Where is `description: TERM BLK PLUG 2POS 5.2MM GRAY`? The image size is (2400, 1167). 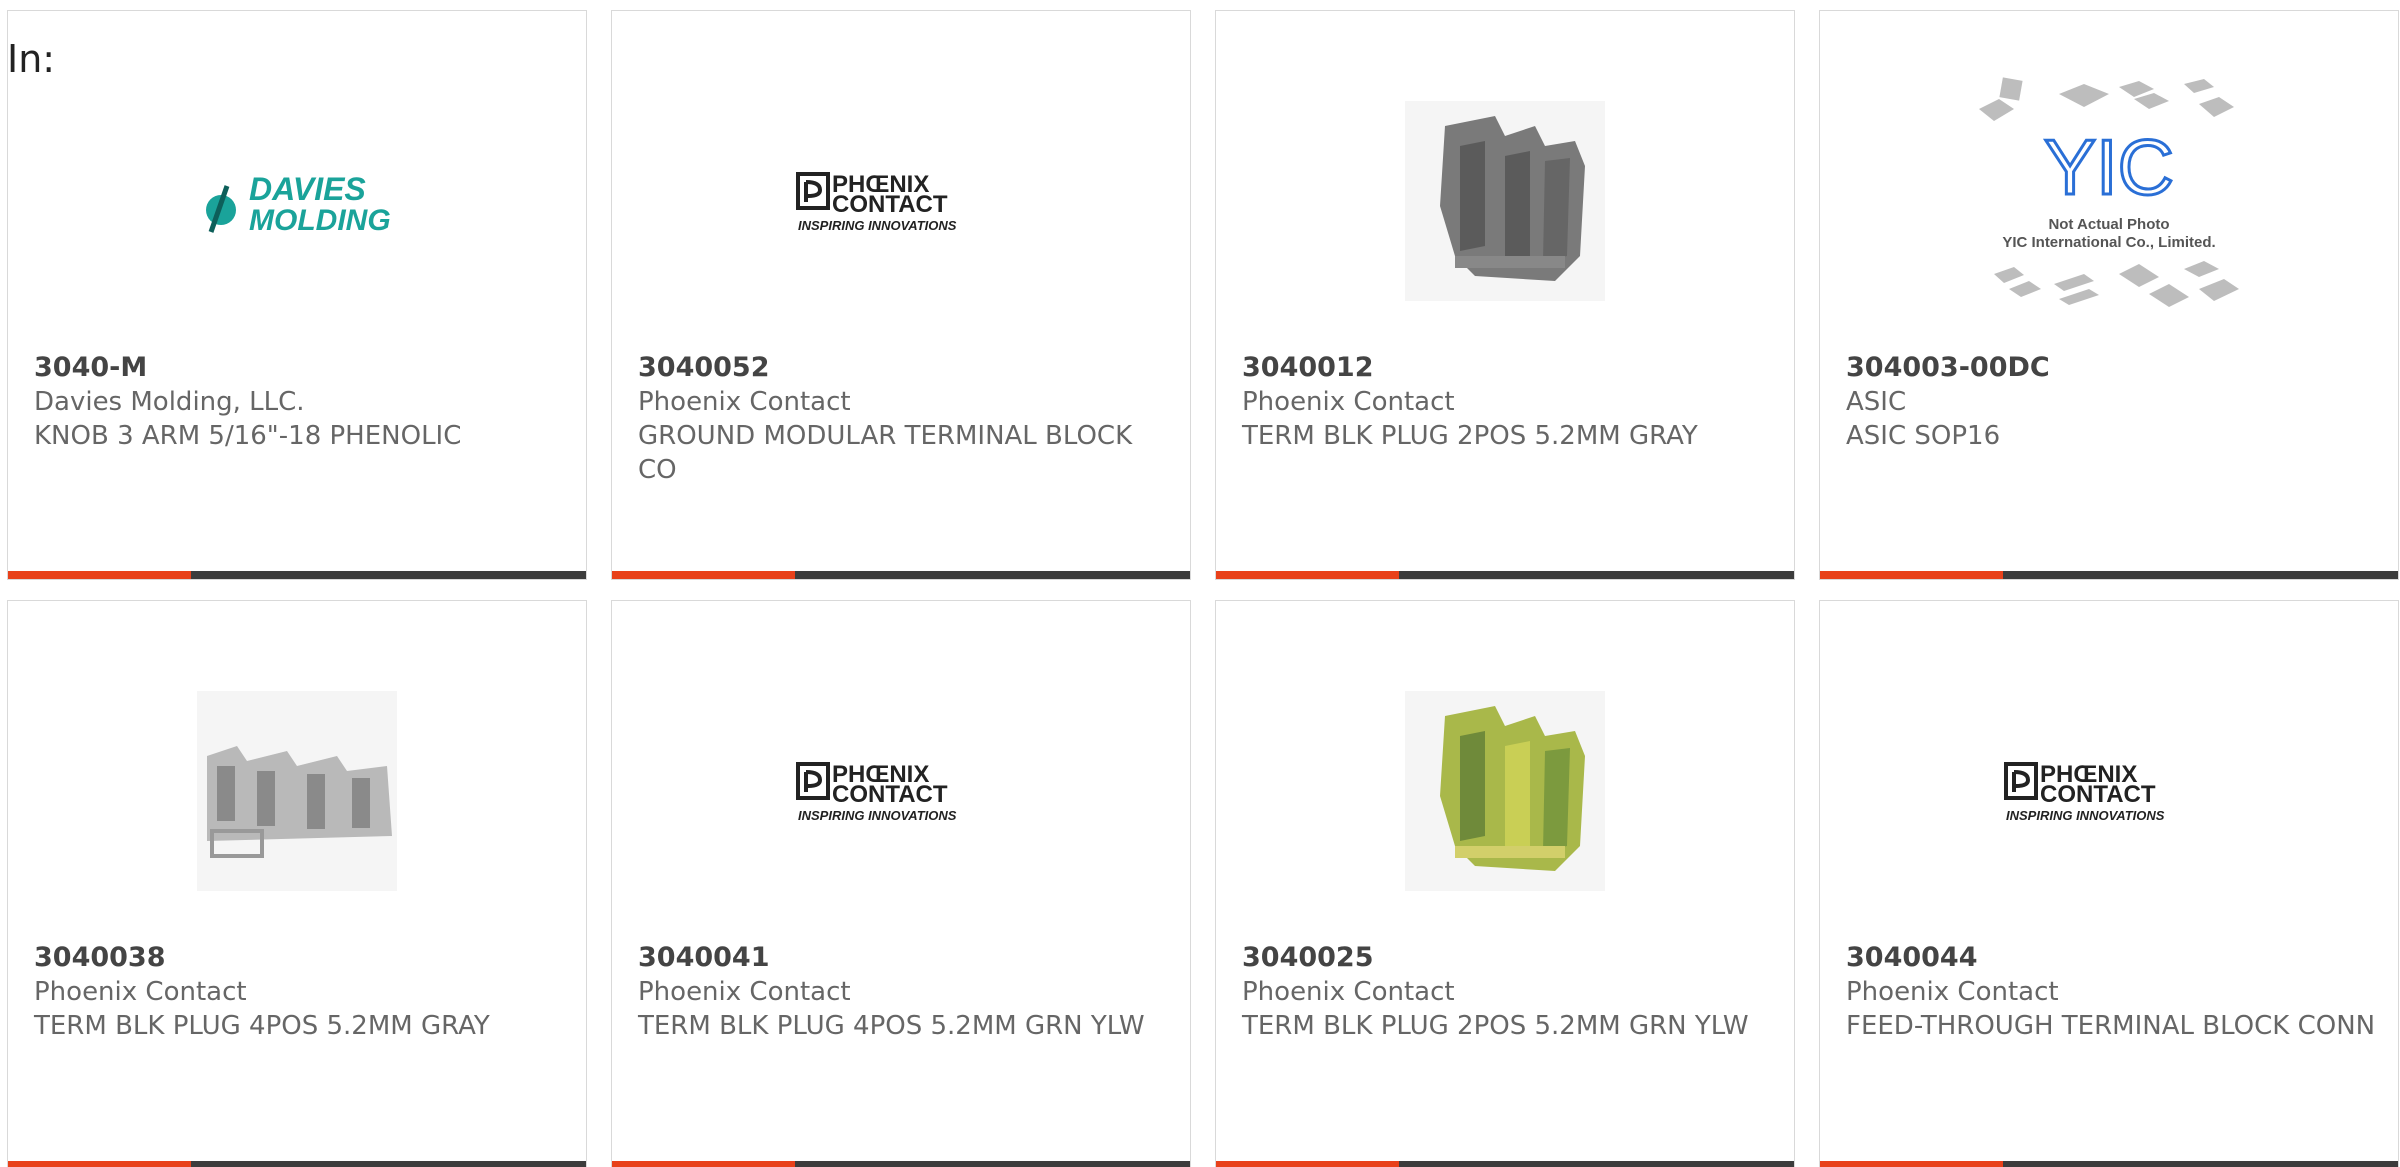 description: TERM BLK PLUG 2POS 5.2MM GRAY is located at coordinates (1470, 436).